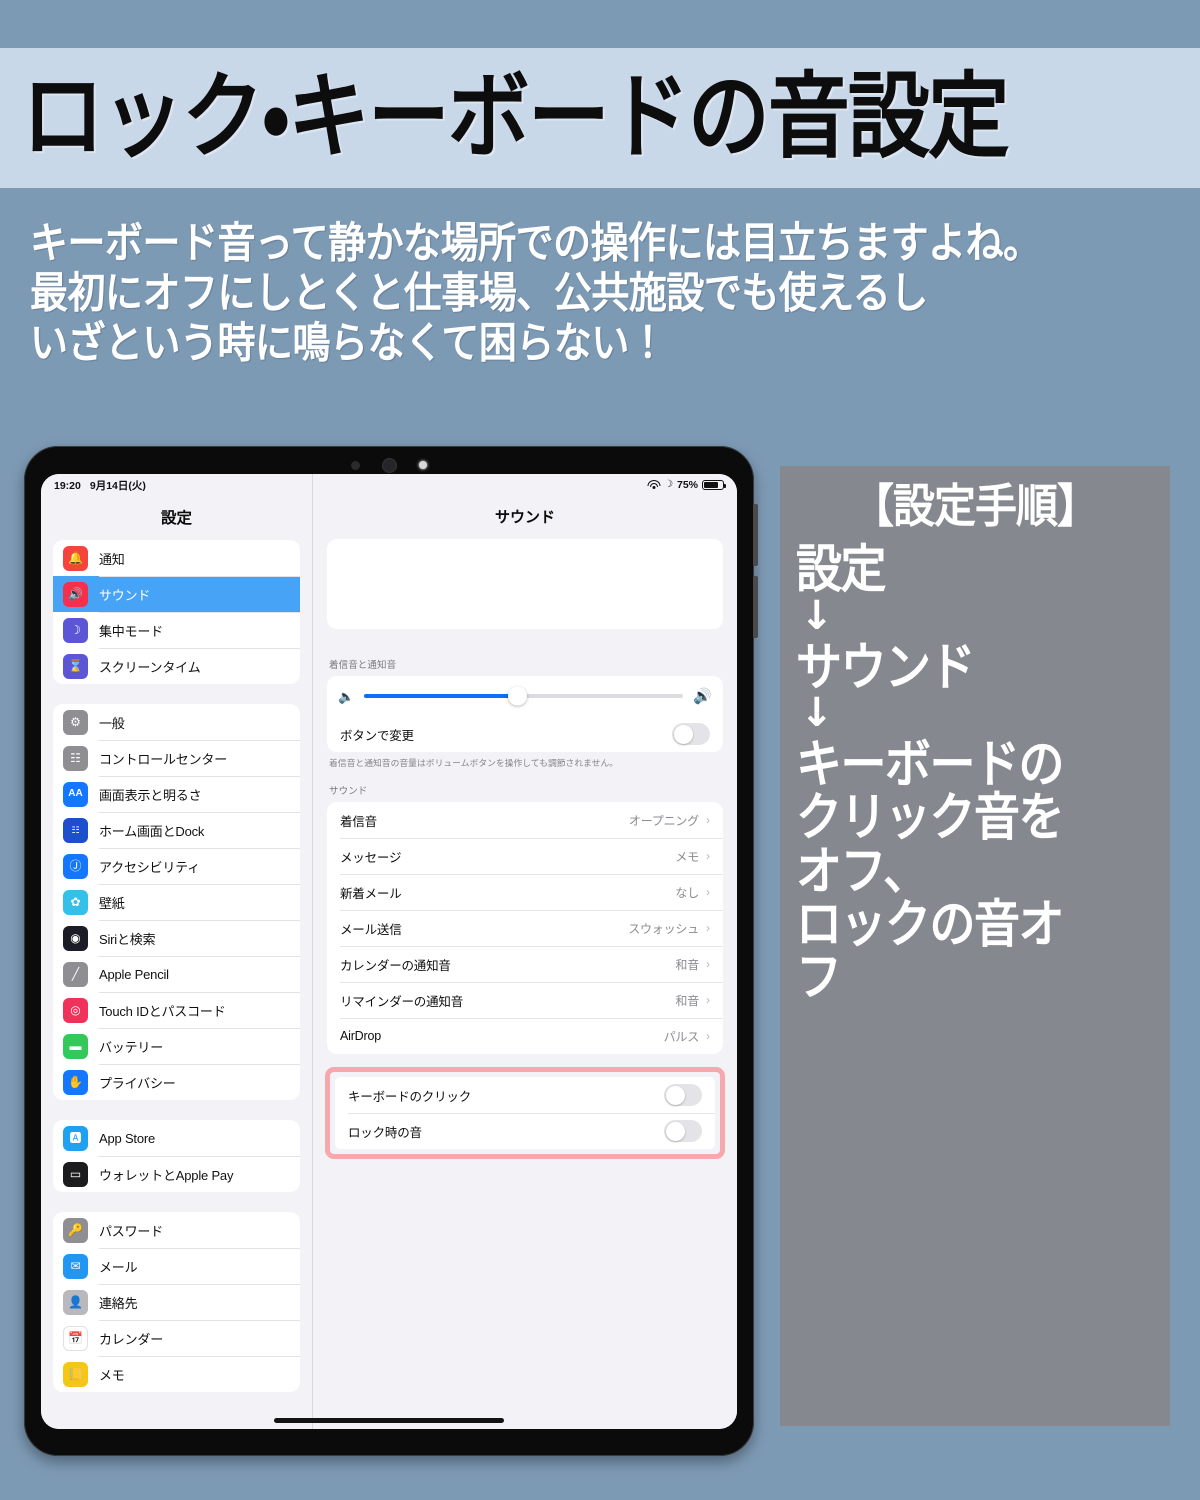 The width and height of the screenshot is (1200, 1500). I want to click on home-indicator, so click(389, 1420).